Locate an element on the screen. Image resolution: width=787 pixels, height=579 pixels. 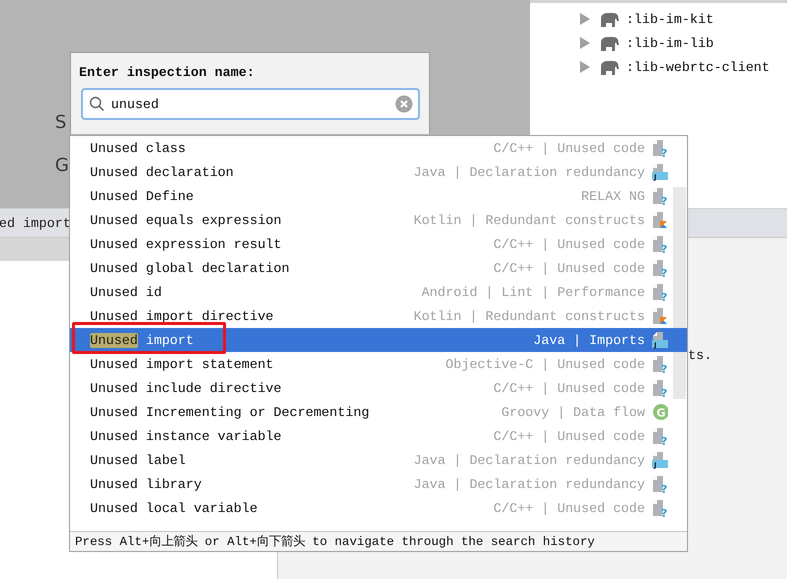
result-item: Unused instance variable C/C++ | Unused code ? is located at coordinates (378, 436).